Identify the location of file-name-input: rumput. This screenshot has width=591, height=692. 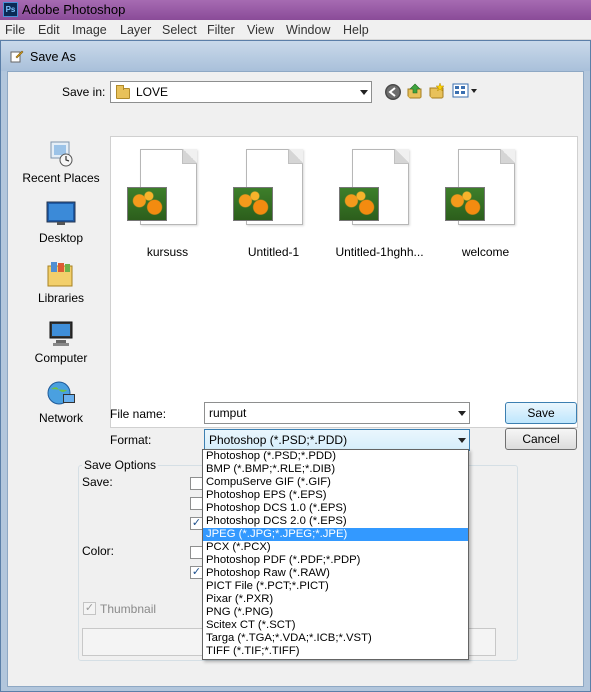
(337, 413).